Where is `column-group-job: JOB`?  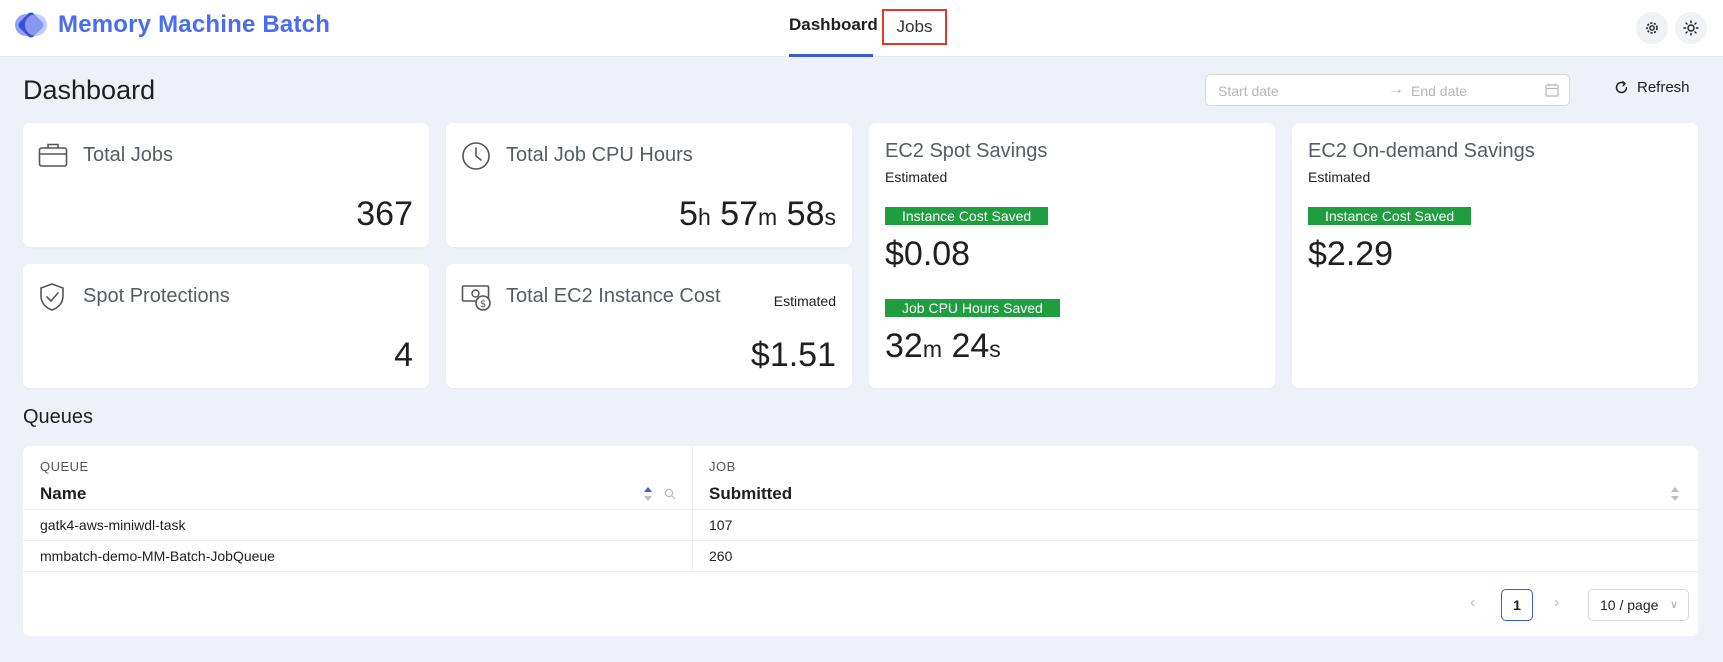 column-group-job: JOB is located at coordinates (722, 466).